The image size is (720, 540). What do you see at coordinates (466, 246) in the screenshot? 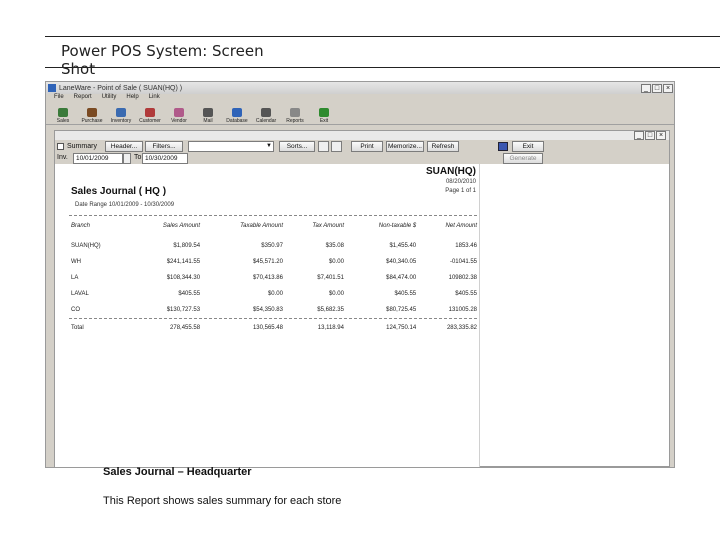
I see `amount-cell: 1853.46` at bounding box center [466, 246].